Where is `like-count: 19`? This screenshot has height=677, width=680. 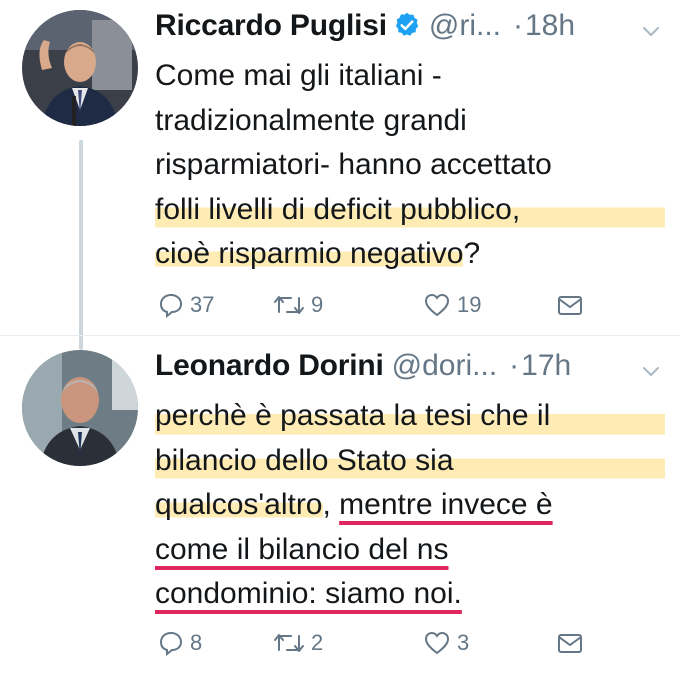 like-count: 19 is located at coordinates (469, 304).